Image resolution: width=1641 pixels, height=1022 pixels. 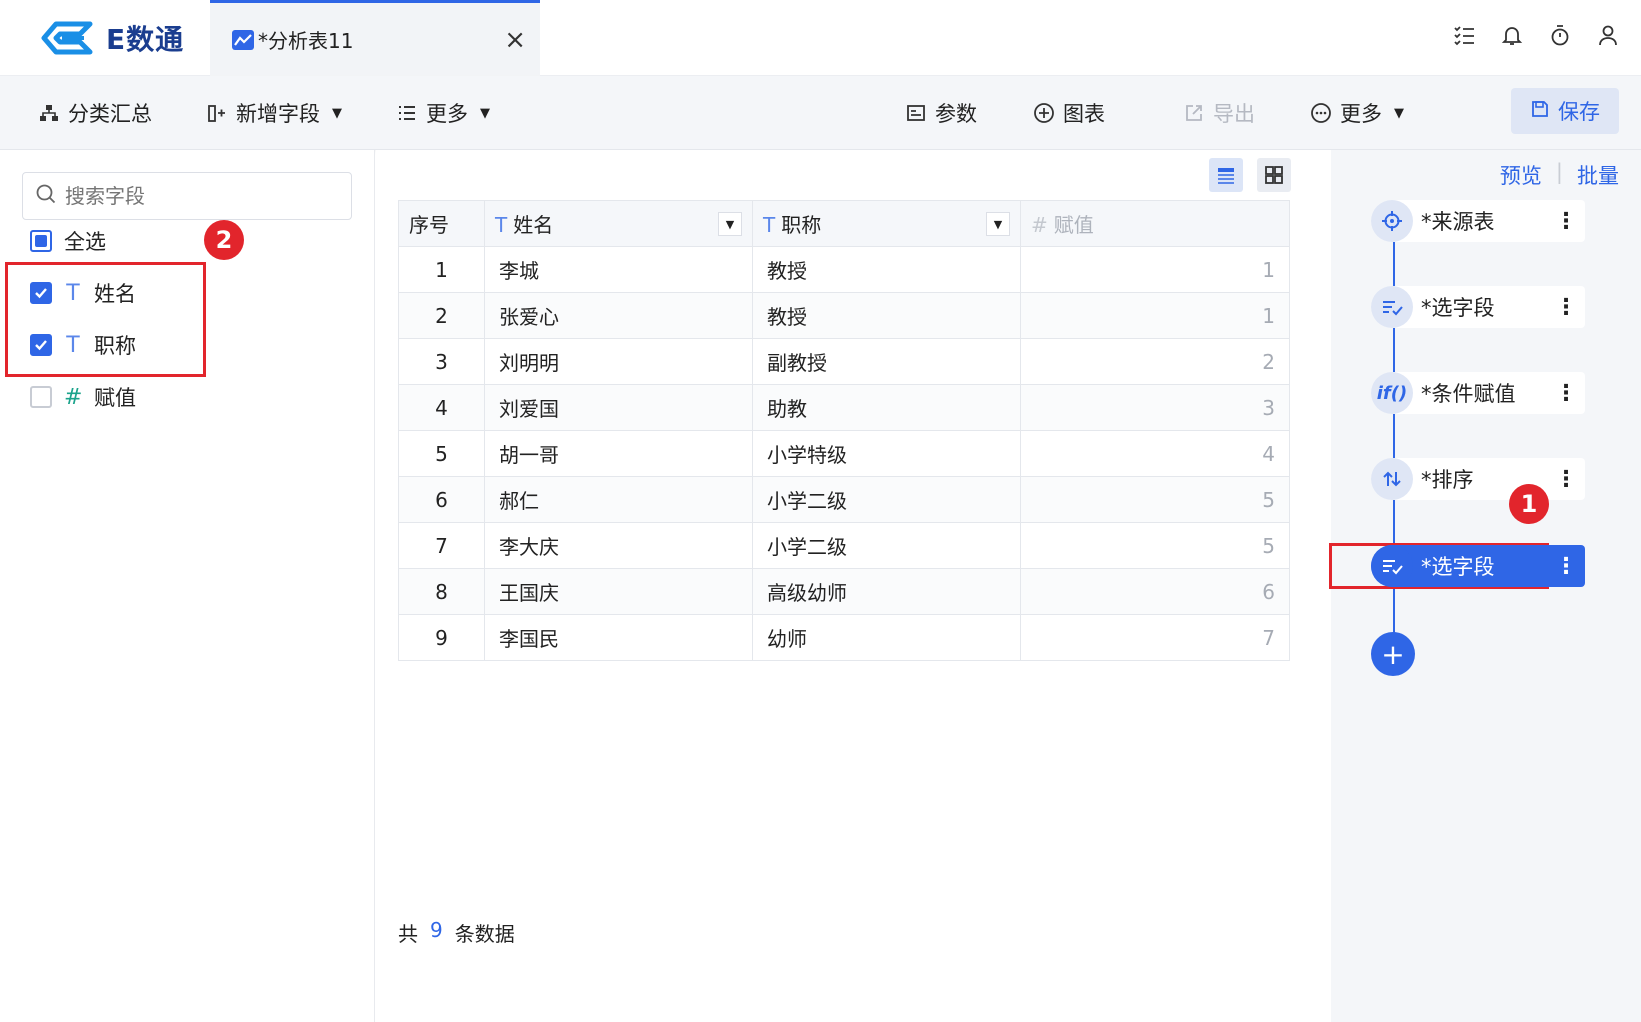 I want to click on field-label: 姓名, so click(x=115, y=294).